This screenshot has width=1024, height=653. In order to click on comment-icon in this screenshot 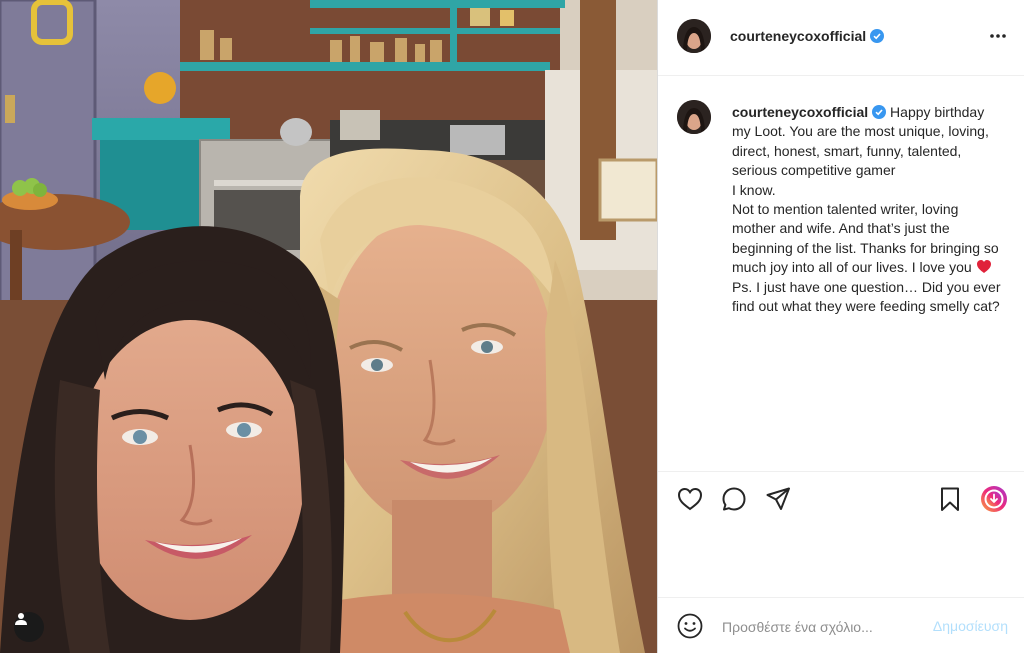, I will do `click(734, 499)`.